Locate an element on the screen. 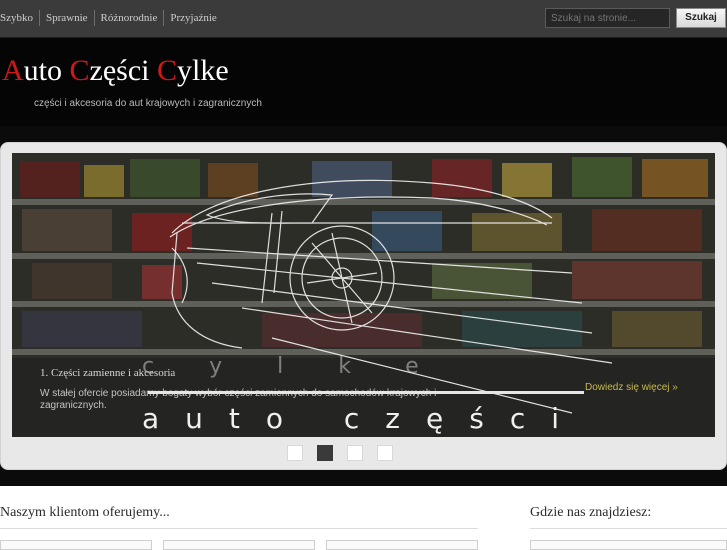 The height and width of the screenshot is (550, 727). section-title-location: Gdzie nas znajdziesz: is located at coordinates (591, 512).